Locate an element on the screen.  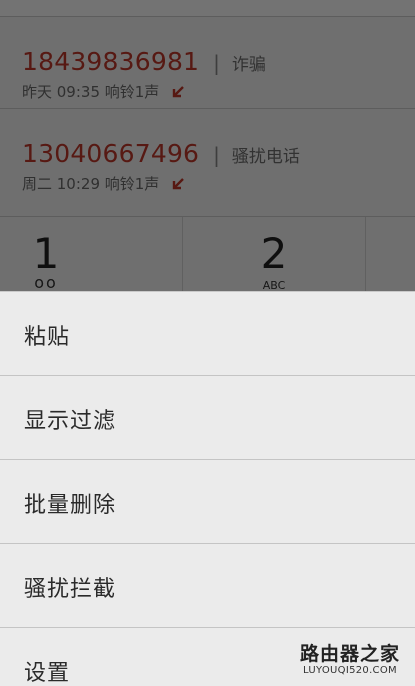
watermark-title: 路由器之家 is located at coordinates (349, 654).